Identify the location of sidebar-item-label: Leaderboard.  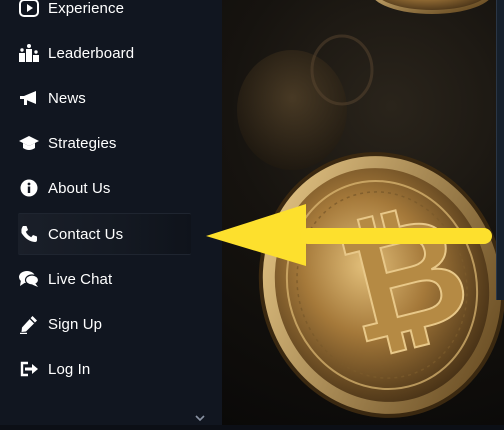
(91, 53).